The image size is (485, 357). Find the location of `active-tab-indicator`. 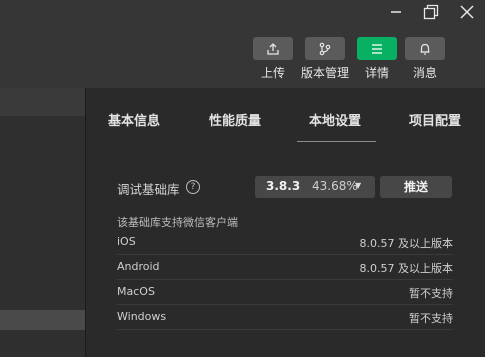

active-tab-indicator is located at coordinates (336, 141).